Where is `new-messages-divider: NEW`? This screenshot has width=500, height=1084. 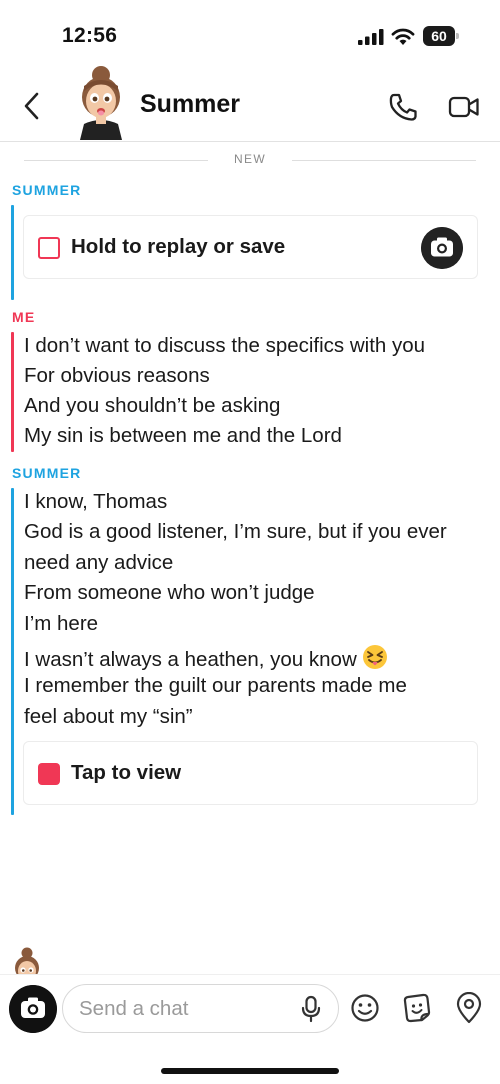 new-messages-divider: NEW is located at coordinates (250, 160).